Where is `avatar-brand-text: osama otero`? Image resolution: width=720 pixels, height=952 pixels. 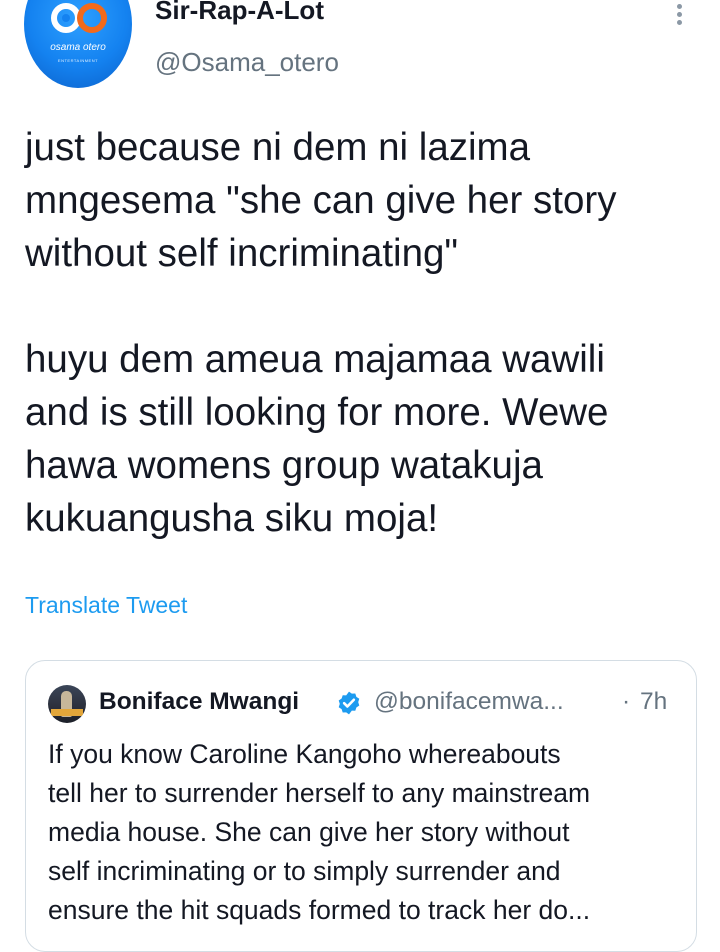 avatar-brand-text: osama otero is located at coordinates (78, 47).